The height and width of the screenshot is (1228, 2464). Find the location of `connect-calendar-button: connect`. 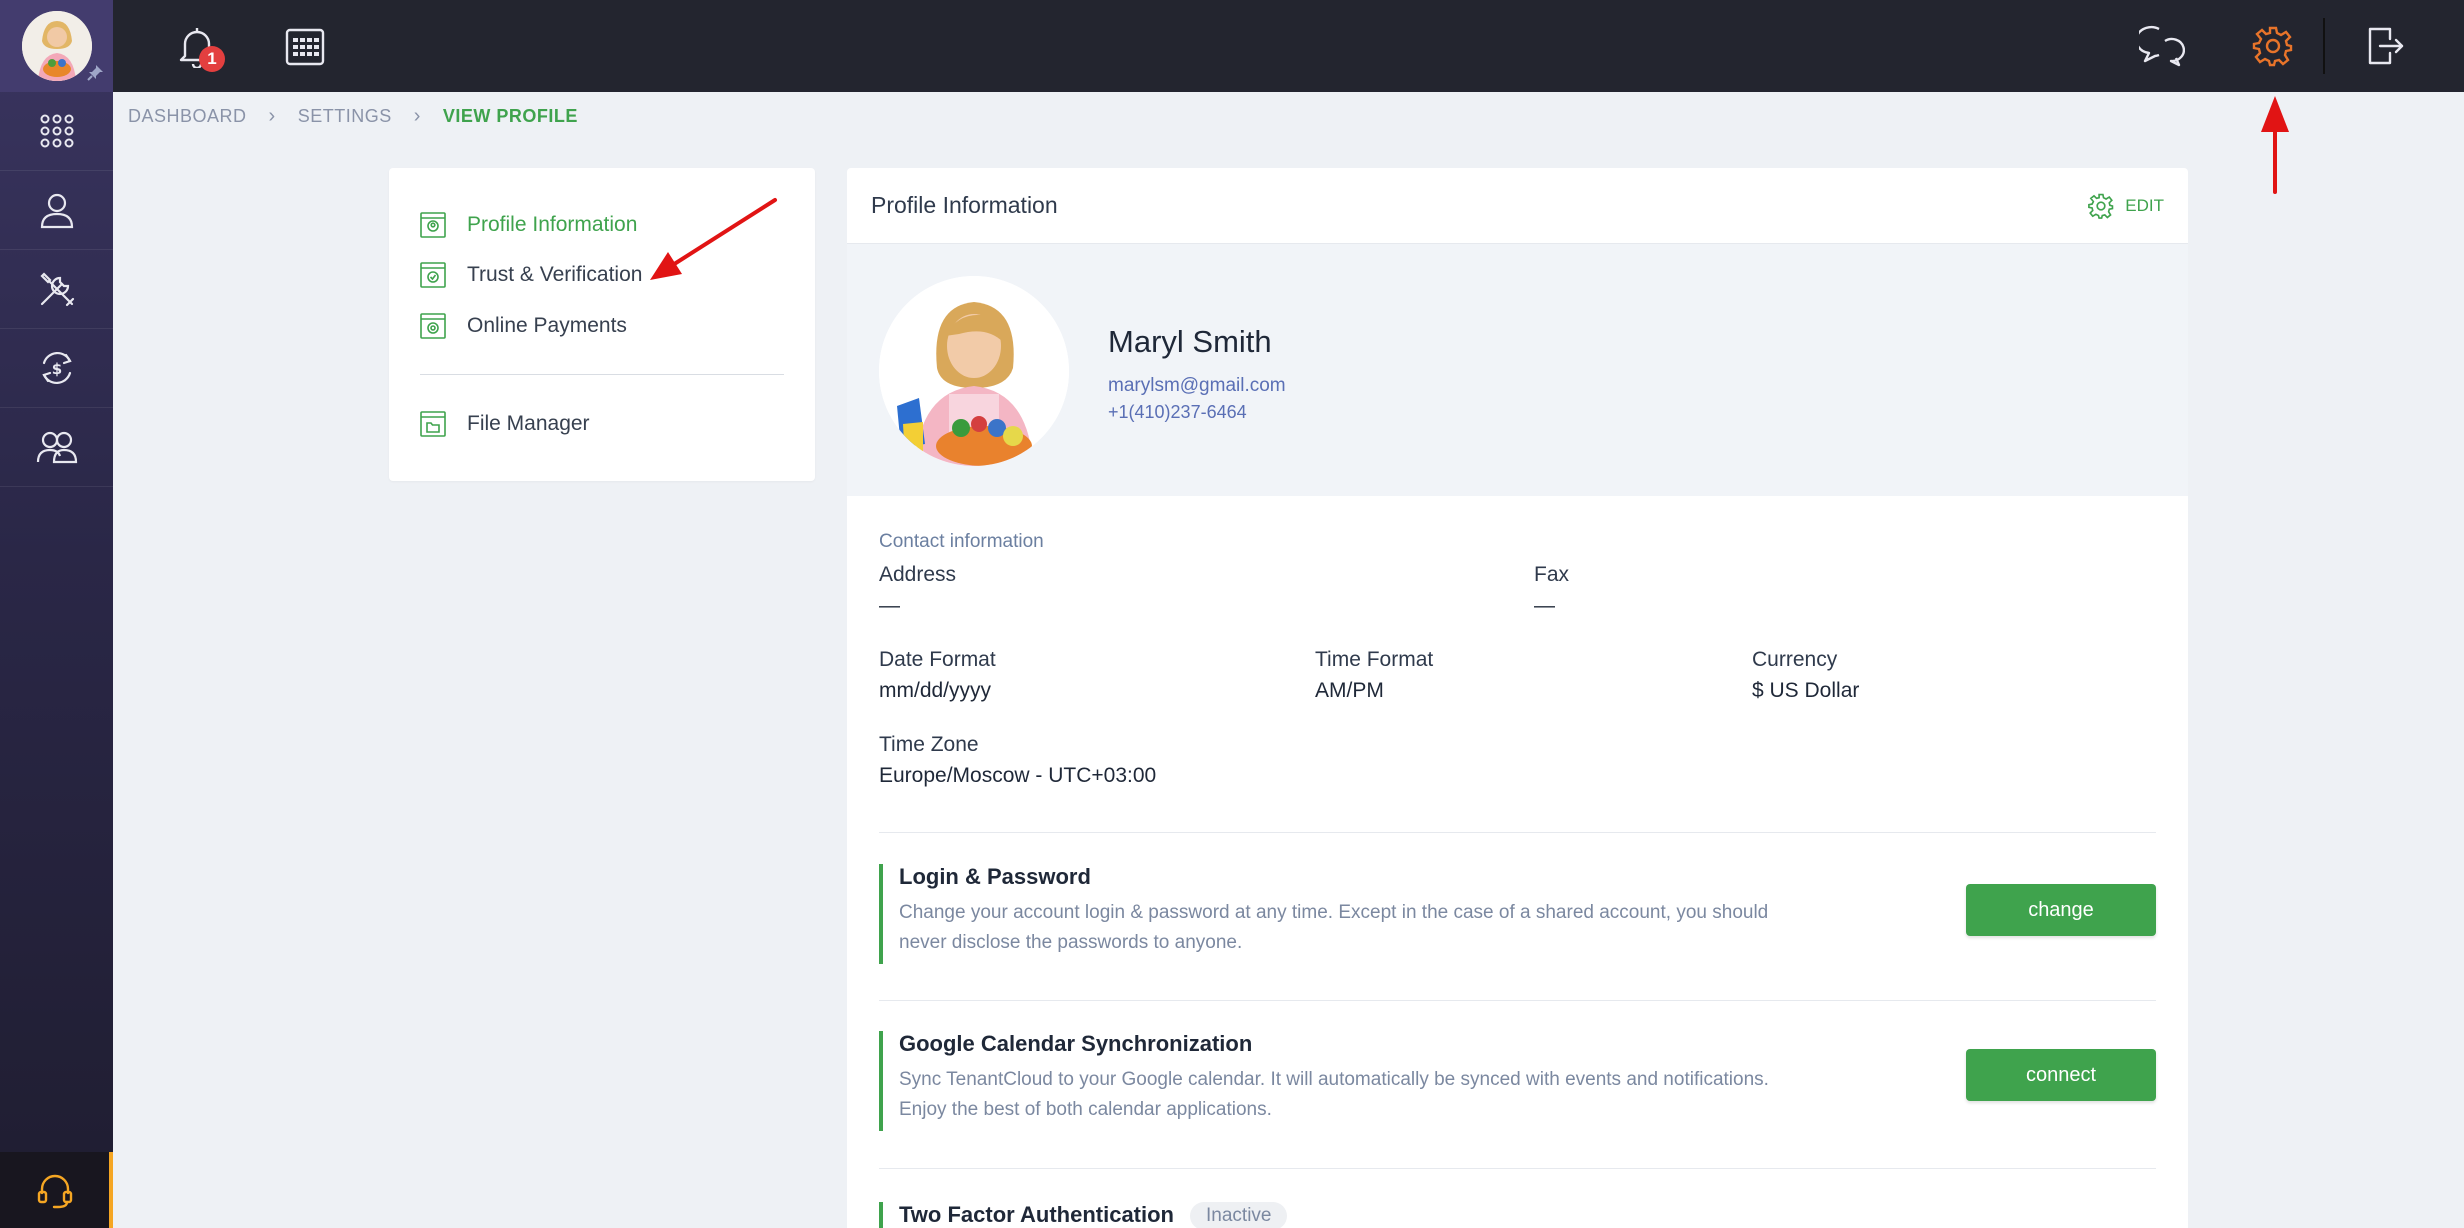

connect-calendar-button: connect is located at coordinates (2061, 1075).